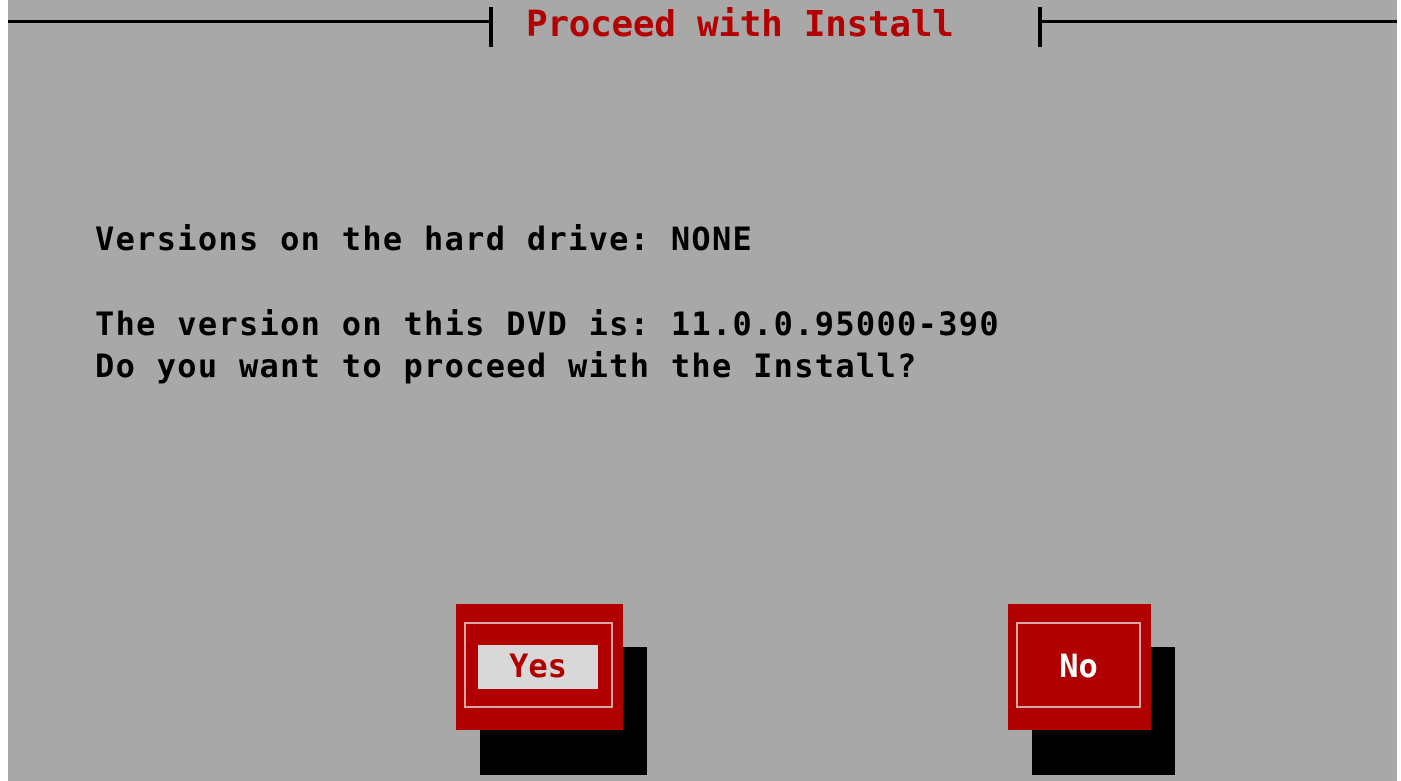 The width and height of the screenshot is (1401, 781). What do you see at coordinates (740, 24) in the screenshot?
I see `dialog-title: Proceed with Install` at bounding box center [740, 24].